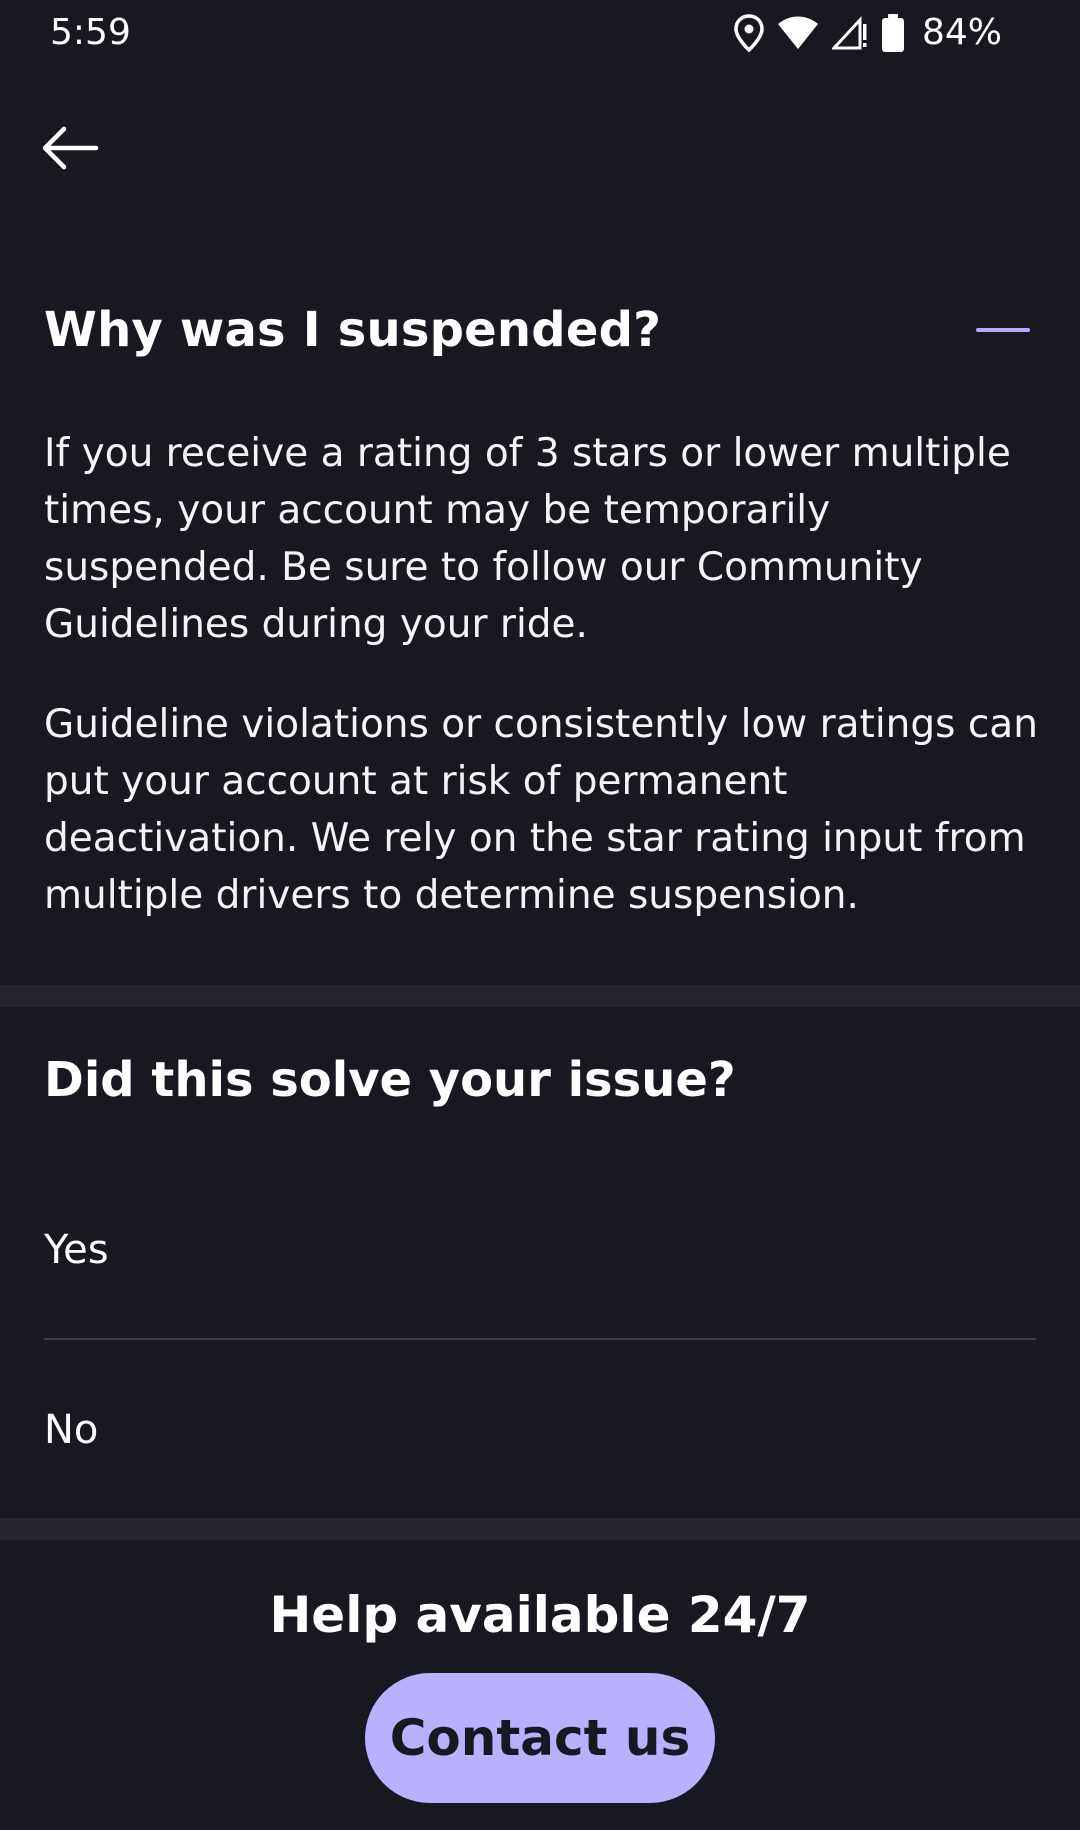 This screenshot has width=1080, height=1830. I want to click on status-time: 5:59, so click(90, 32).